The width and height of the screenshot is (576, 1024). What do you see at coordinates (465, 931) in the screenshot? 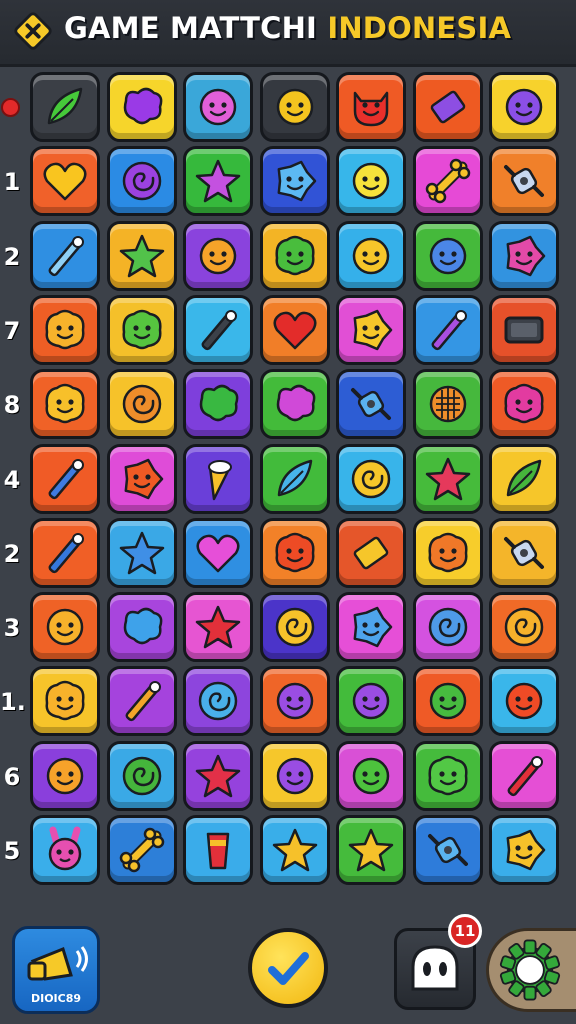
I see `notification-badge: 11` at bounding box center [465, 931].